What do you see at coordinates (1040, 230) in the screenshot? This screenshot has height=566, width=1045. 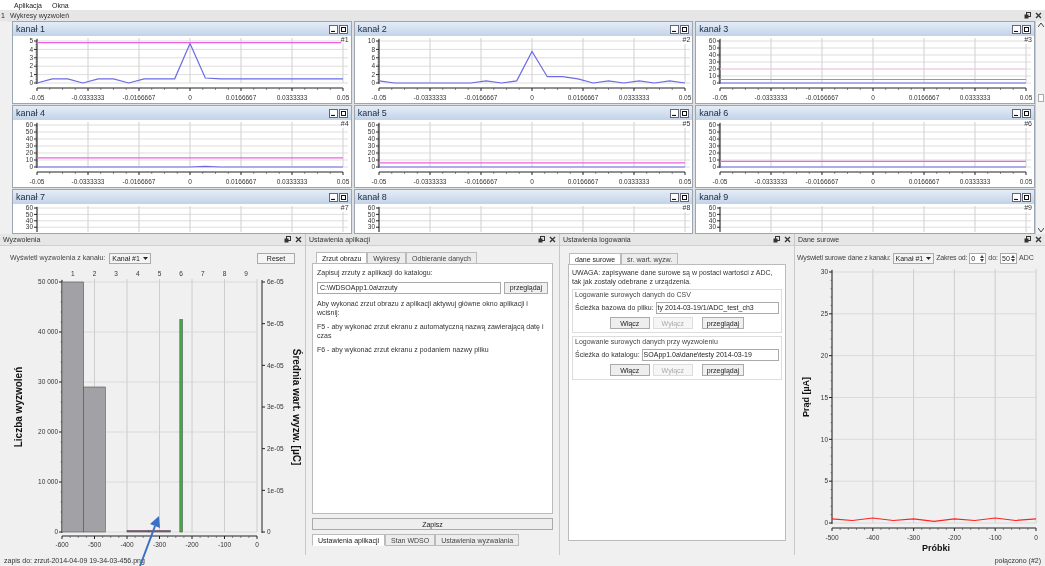 I see `scroll-down-icon` at bounding box center [1040, 230].